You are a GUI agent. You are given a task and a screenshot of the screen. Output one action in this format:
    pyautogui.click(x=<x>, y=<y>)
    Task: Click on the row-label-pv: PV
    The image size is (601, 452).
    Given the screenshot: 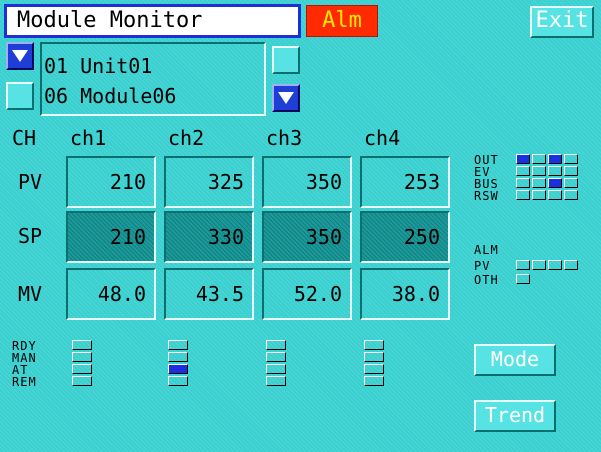 What is the action you would take?
    pyautogui.click(x=30, y=182)
    